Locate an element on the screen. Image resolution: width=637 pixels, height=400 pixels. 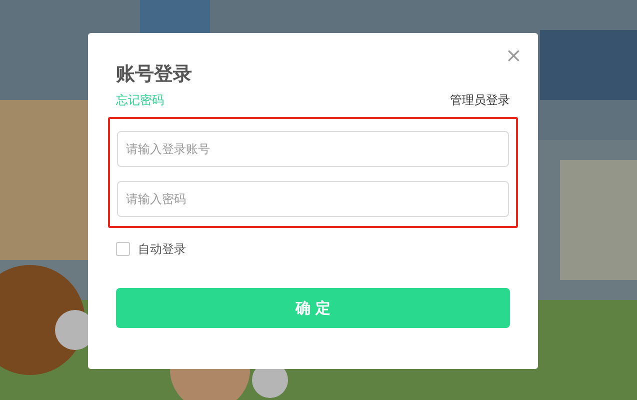
checkbox is located at coordinates (123, 249).